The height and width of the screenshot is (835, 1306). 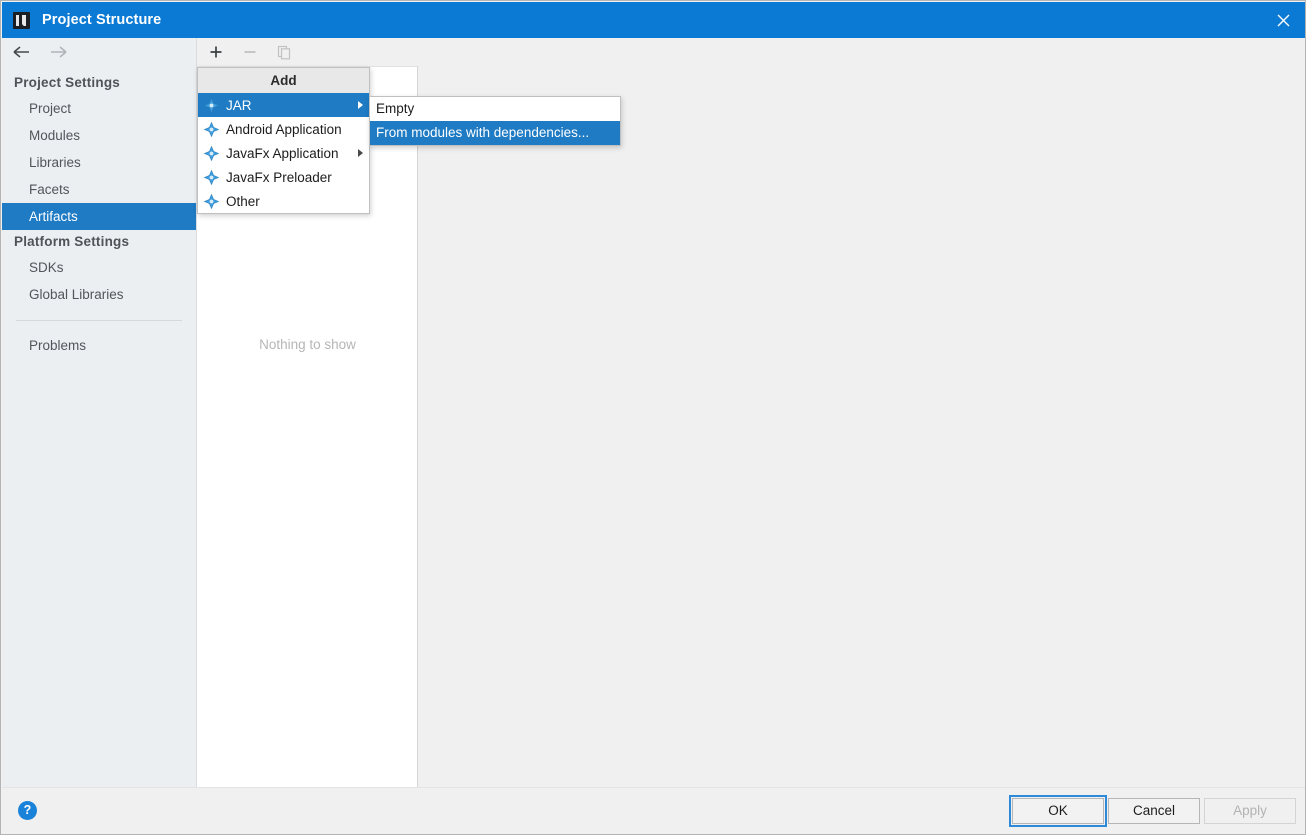 I want to click on help-question-icon: ?, so click(x=27, y=810).